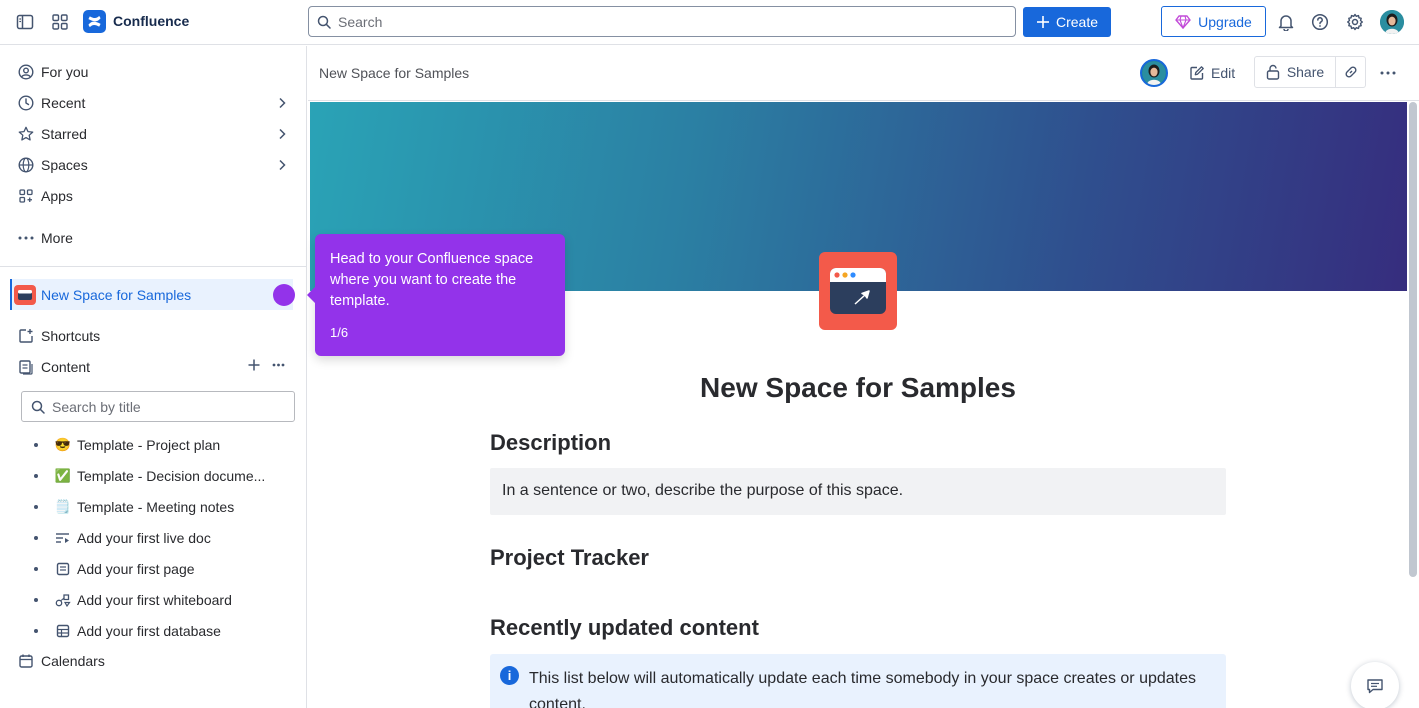 This screenshot has width=1419, height=708. I want to click on sidebar-item-starred: Starred, so click(153, 134).